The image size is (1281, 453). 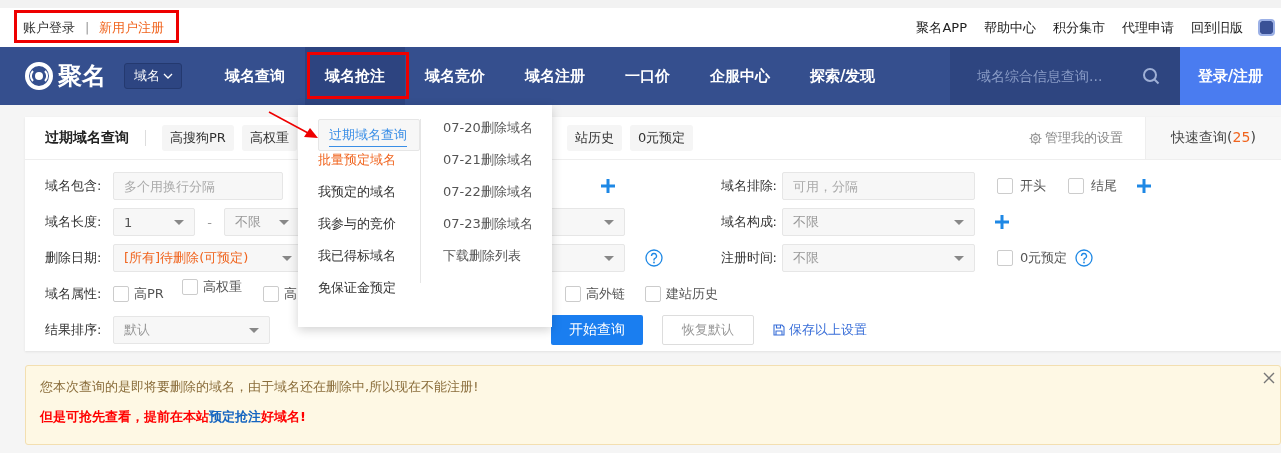 I want to click on checkbox-label: 高权重, so click(x=222, y=287).